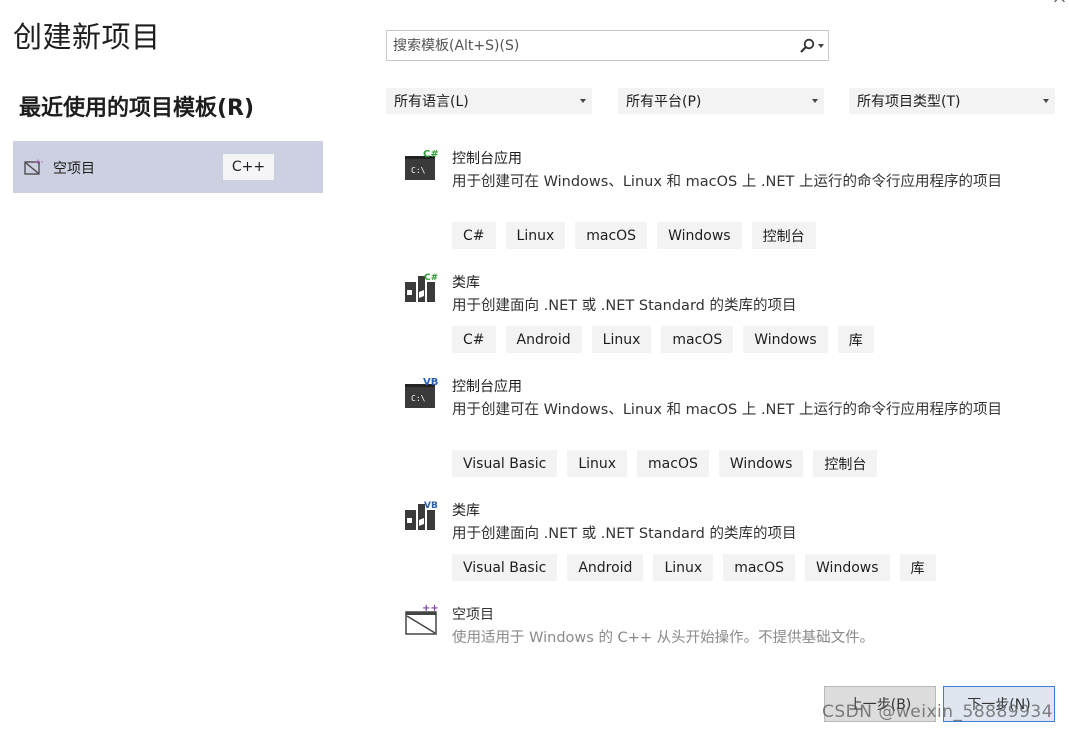  What do you see at coordinates (421, 287) in the screenshot?
I see `class-library-csharp-icon: C#` at bounding box center [421, 287].